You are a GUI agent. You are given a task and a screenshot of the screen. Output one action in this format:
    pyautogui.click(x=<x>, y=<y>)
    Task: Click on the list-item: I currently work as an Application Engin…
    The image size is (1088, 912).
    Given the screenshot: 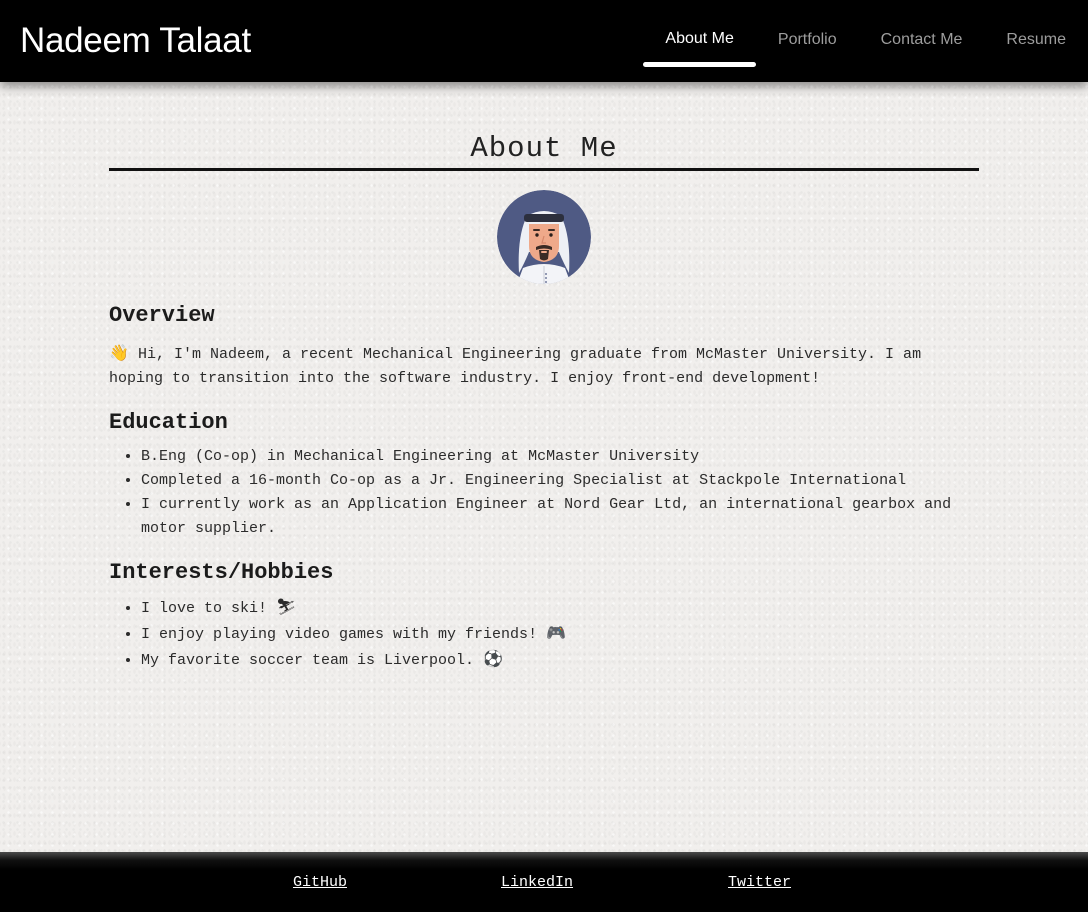 What is the action you would take?
    pyautogui.click(x=560, y=517)
    